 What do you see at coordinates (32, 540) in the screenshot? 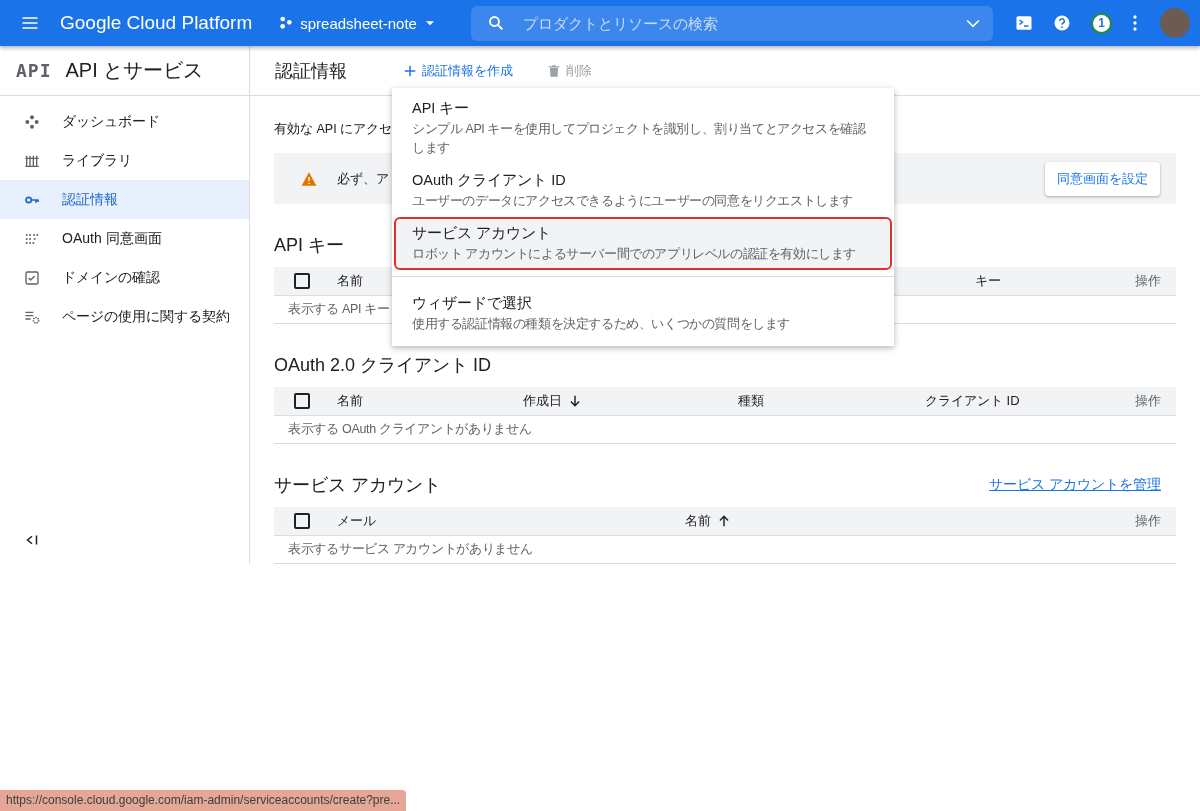
I see `collapse-icon` at bounding box center [32, 540].